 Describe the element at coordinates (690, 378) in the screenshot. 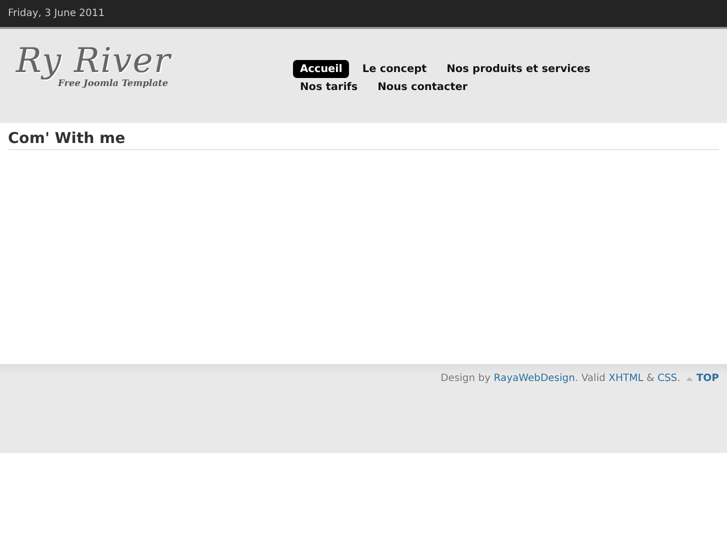

I see `arrow-up-icon` at that location.